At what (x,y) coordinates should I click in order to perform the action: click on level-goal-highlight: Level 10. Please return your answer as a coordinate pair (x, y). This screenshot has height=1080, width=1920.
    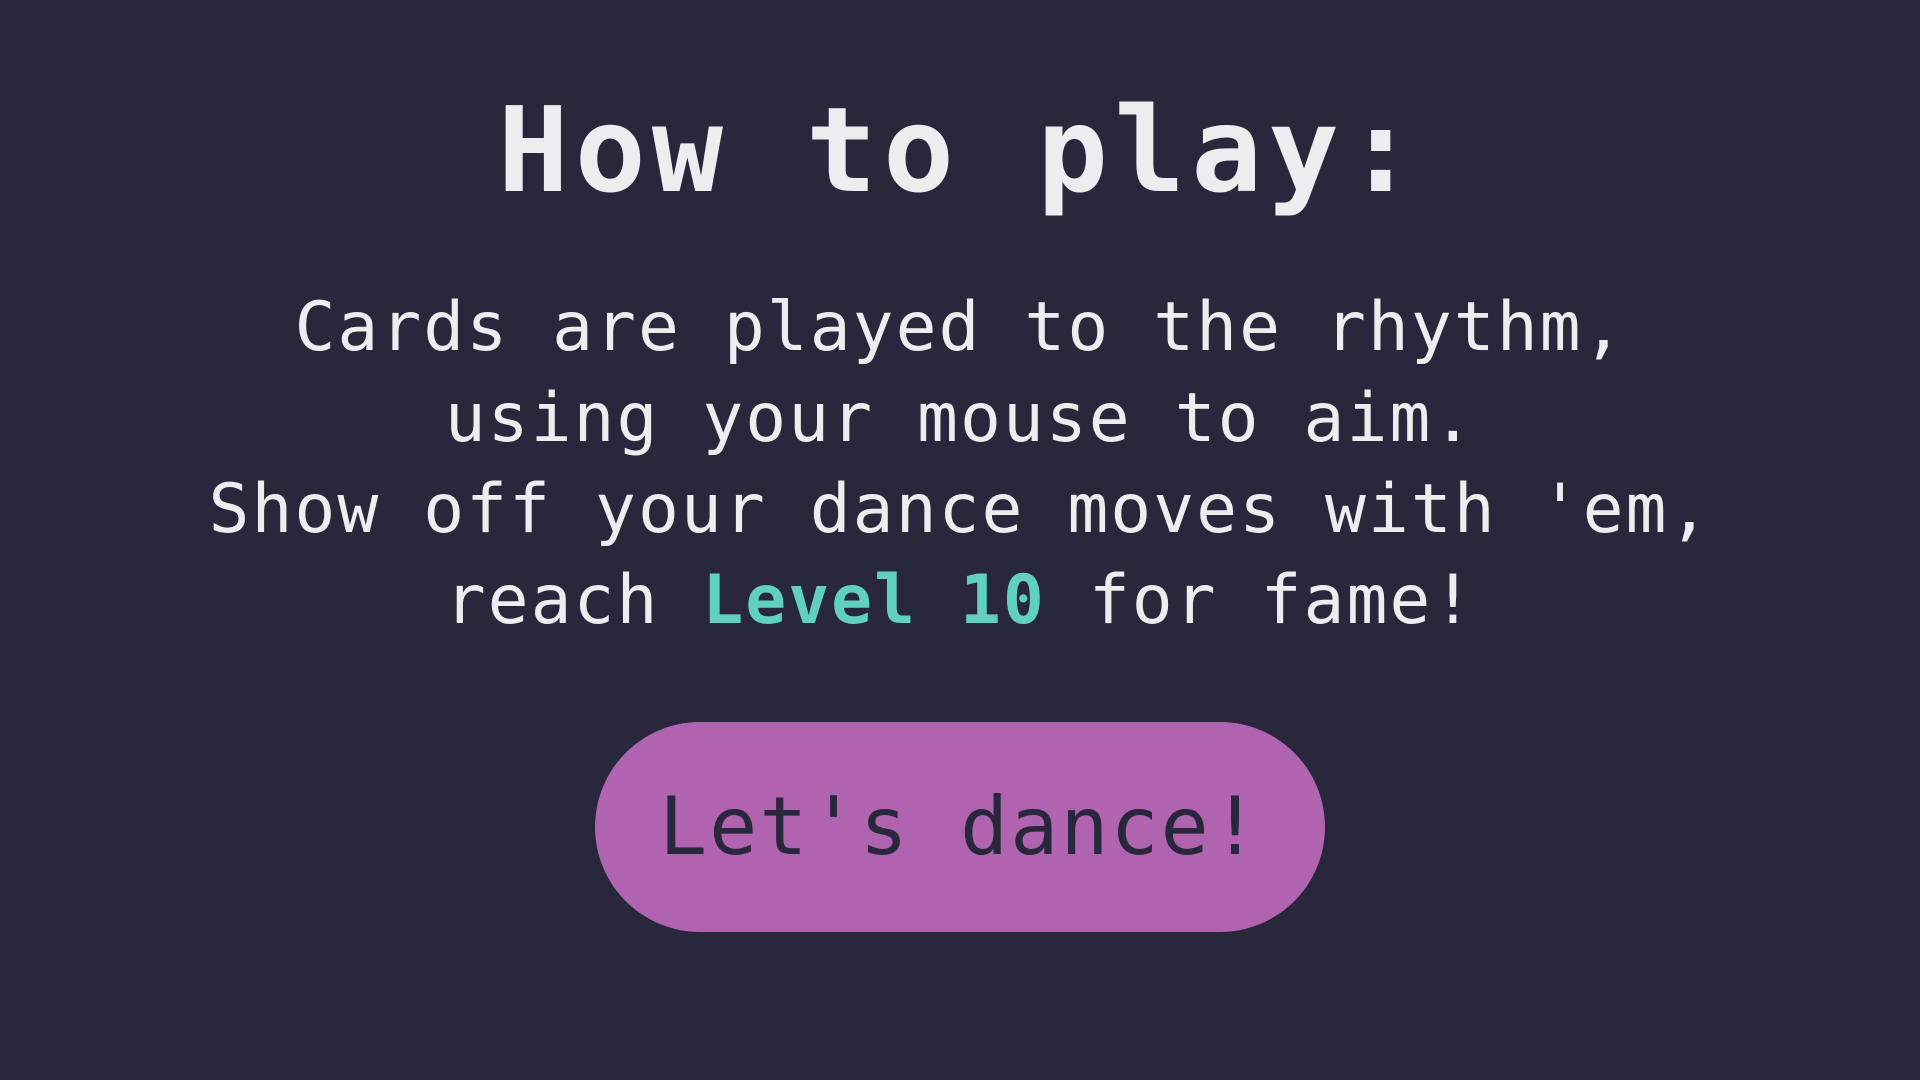
    Looking at the image, I should click on (874, 600).